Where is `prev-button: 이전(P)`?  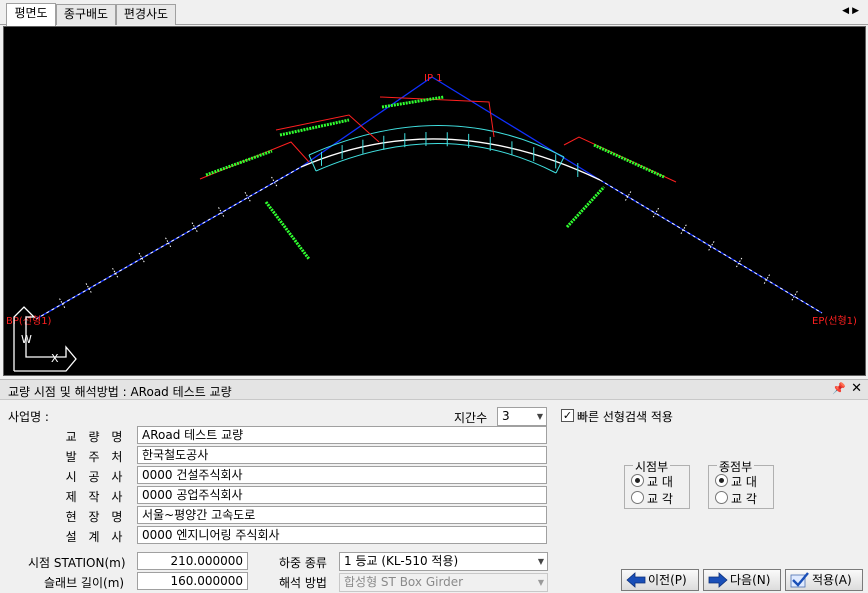 prev-button: 이전(P) is located at coordinates (660, 580).